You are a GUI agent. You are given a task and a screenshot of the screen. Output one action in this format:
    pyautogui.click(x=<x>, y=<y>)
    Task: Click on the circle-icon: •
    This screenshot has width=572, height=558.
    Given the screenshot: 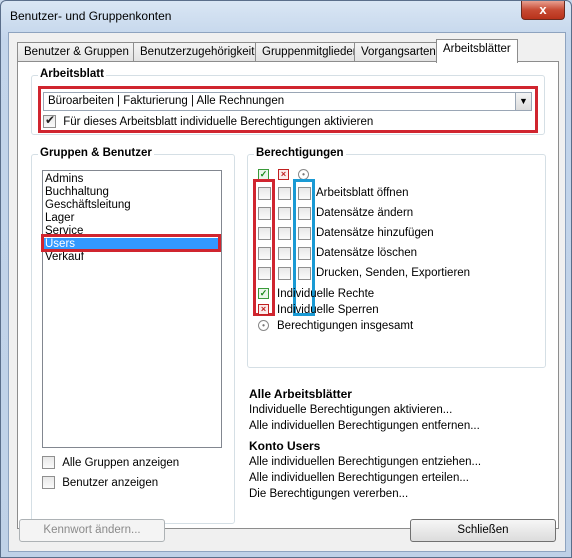 What is the action you would take?
    pyautogui.click(x=263, y=326)
    